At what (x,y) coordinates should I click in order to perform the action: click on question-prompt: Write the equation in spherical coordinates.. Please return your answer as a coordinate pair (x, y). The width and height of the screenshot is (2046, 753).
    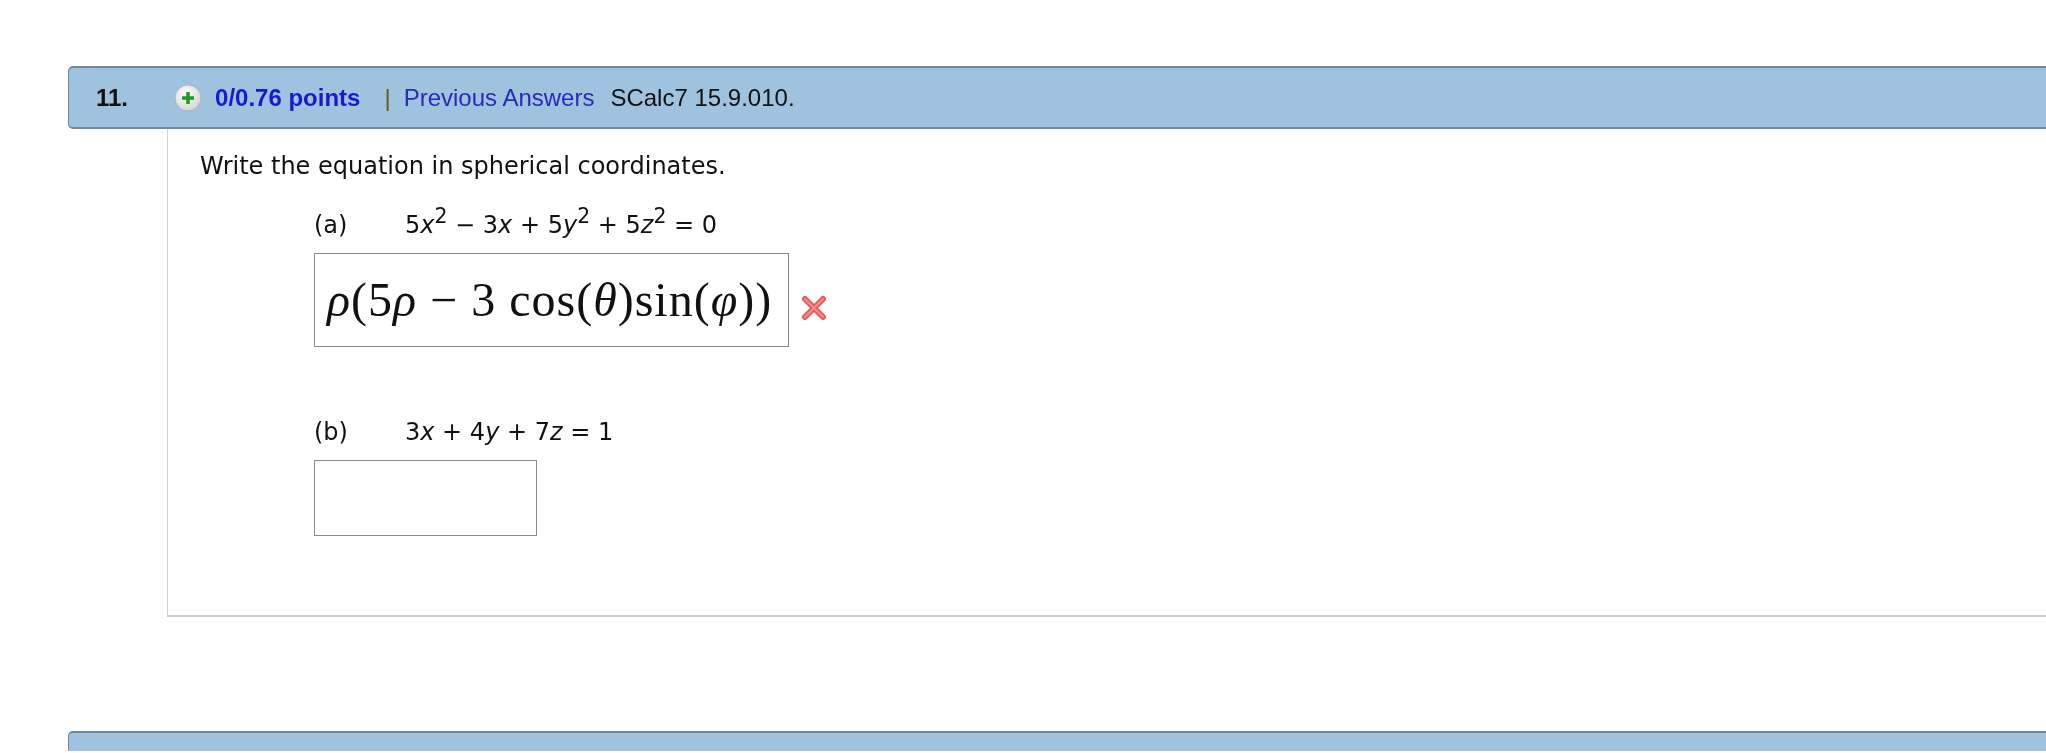
    Looking at the image, I should click on (463, 166).